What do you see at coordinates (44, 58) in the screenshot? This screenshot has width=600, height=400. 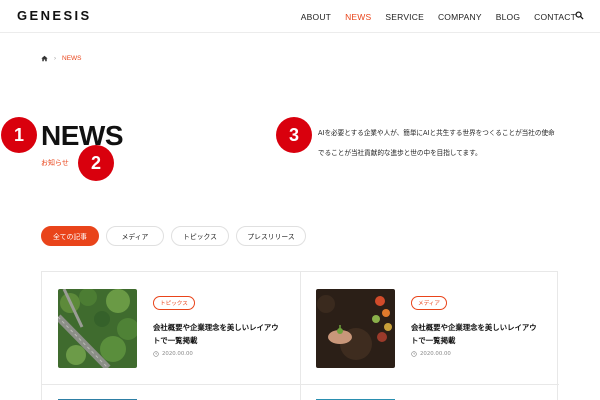 I see `home-icon` at bounding box center [44, 58].